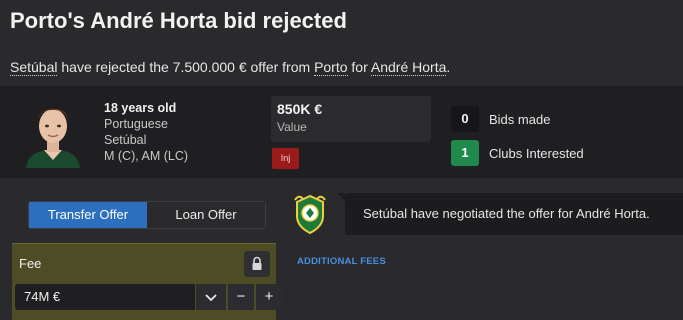  Describe the element at coordinates (408, 67) in the screenshot. I see `player-link: André Horta` at that location.